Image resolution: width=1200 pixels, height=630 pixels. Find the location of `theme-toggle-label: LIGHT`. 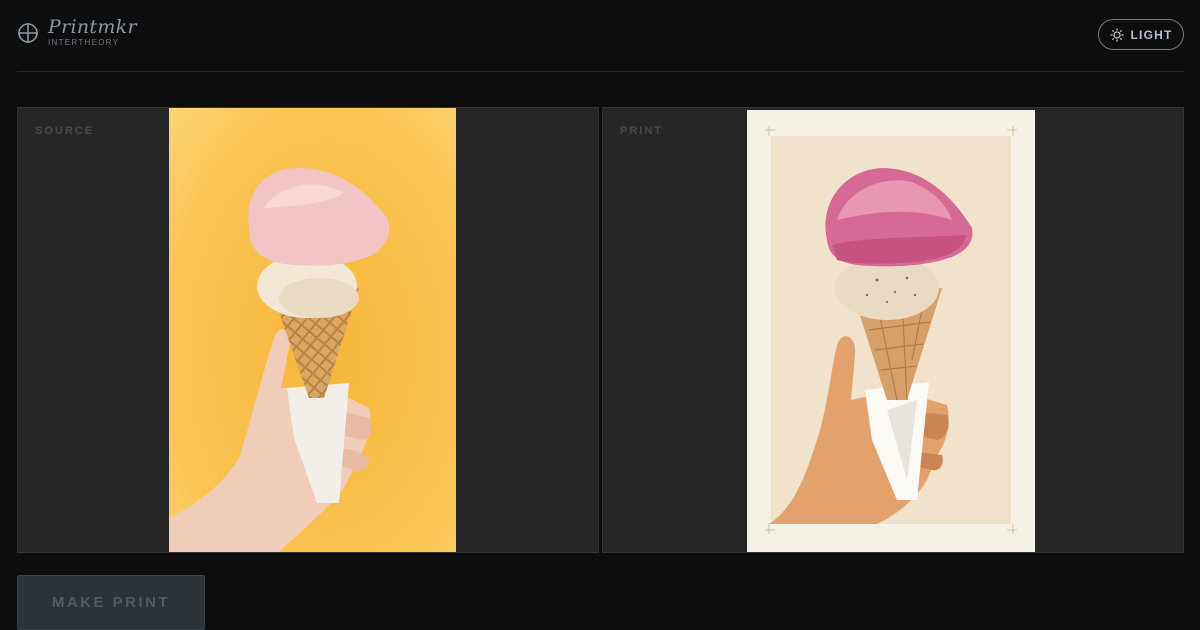

theme-toggle-label: LIGHT is located at coordinates (1151, 34).